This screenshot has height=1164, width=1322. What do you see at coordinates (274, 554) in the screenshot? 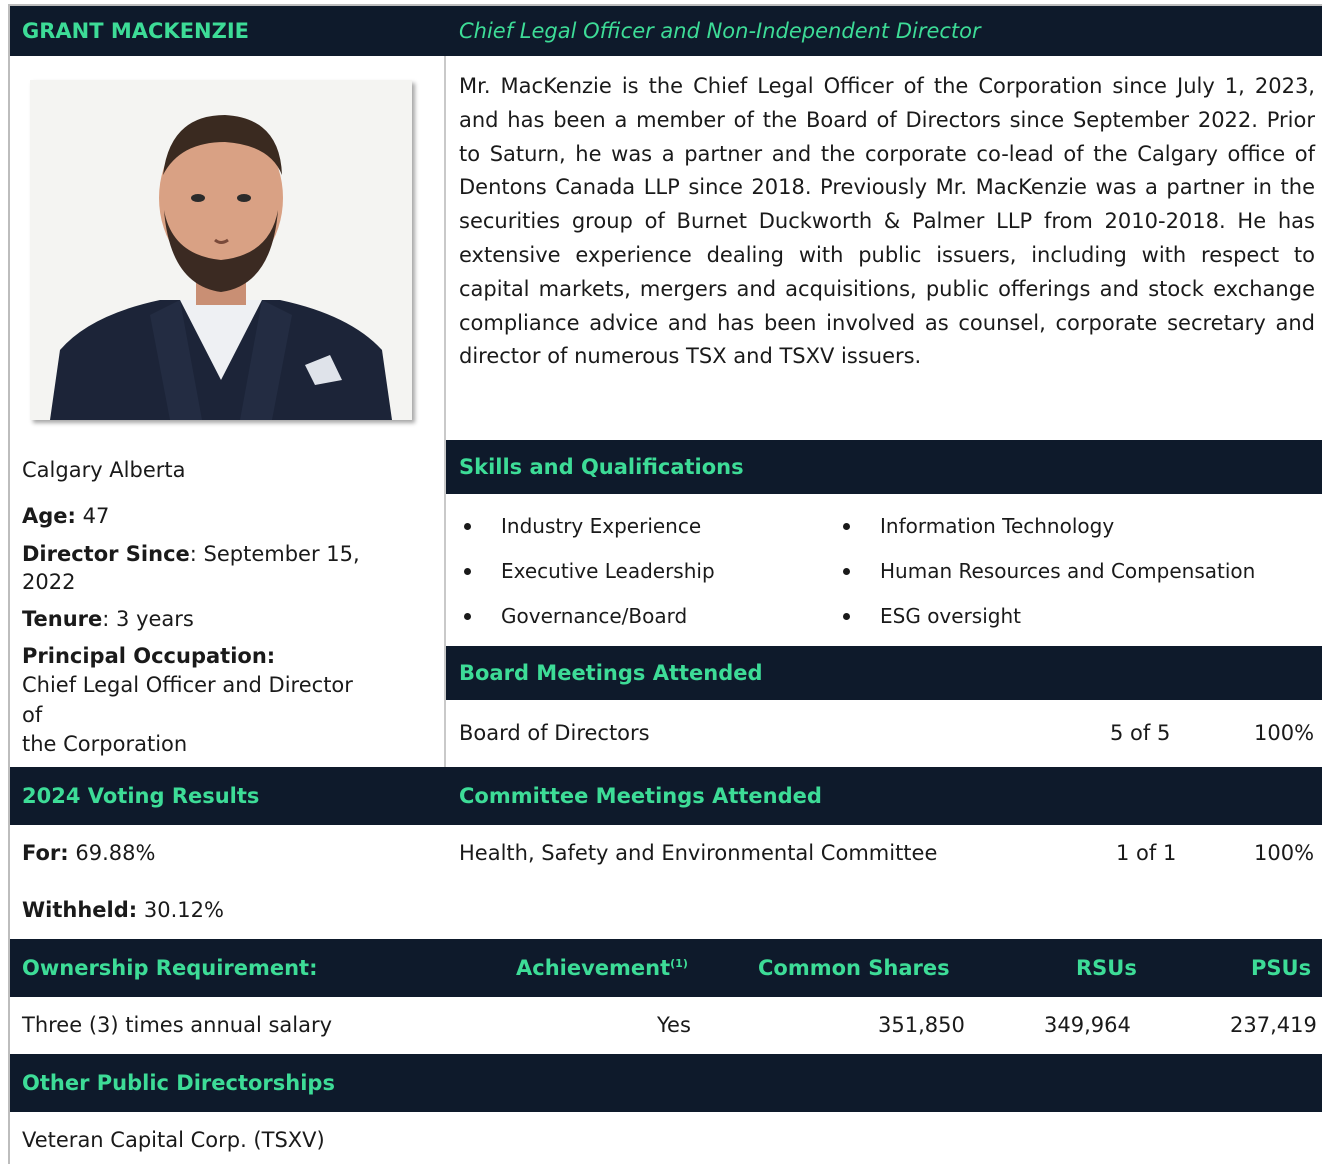
I see `director-since-value: : September 15,` at bounding box center [274, 554].